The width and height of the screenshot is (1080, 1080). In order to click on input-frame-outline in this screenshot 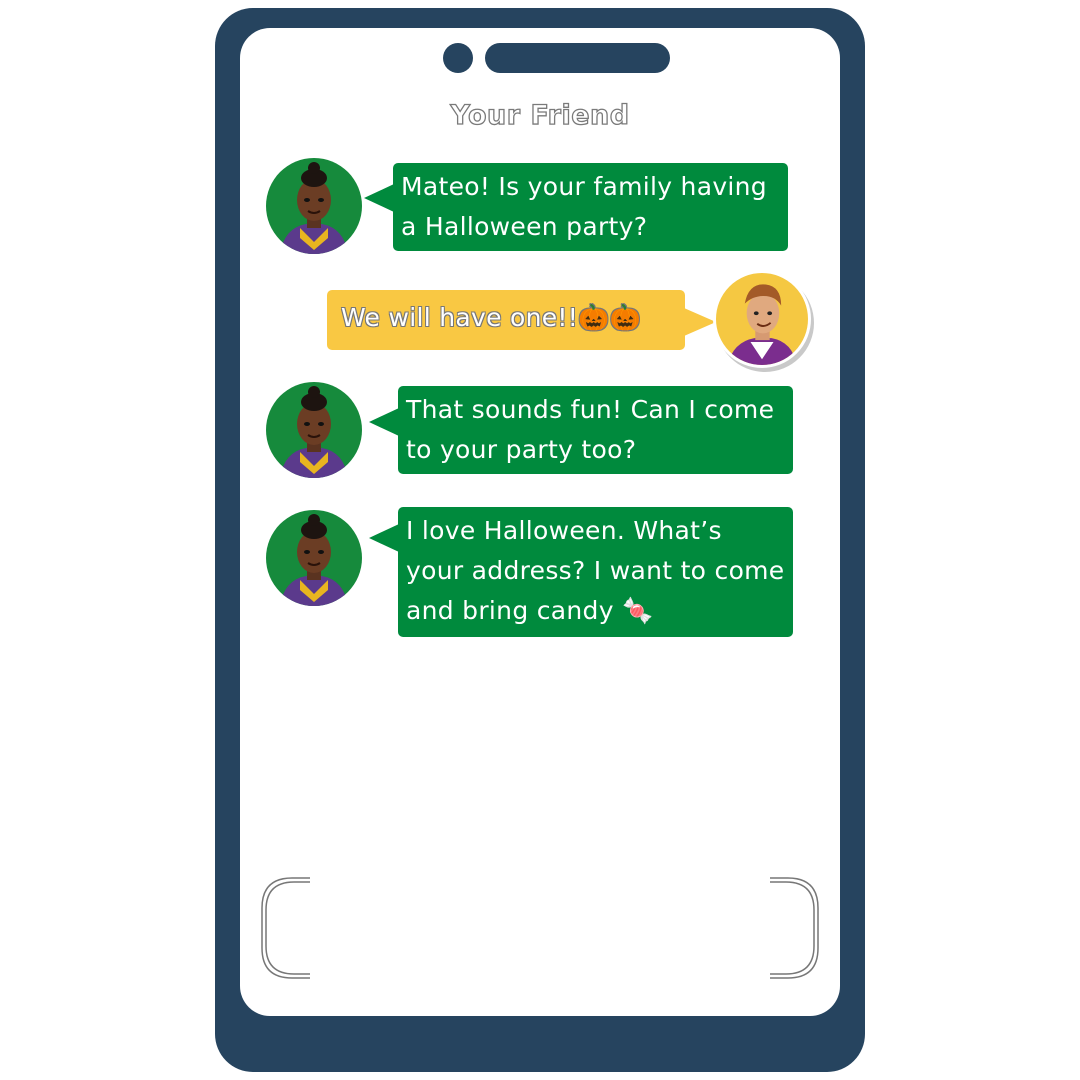, I will do `click(540, 928)`.